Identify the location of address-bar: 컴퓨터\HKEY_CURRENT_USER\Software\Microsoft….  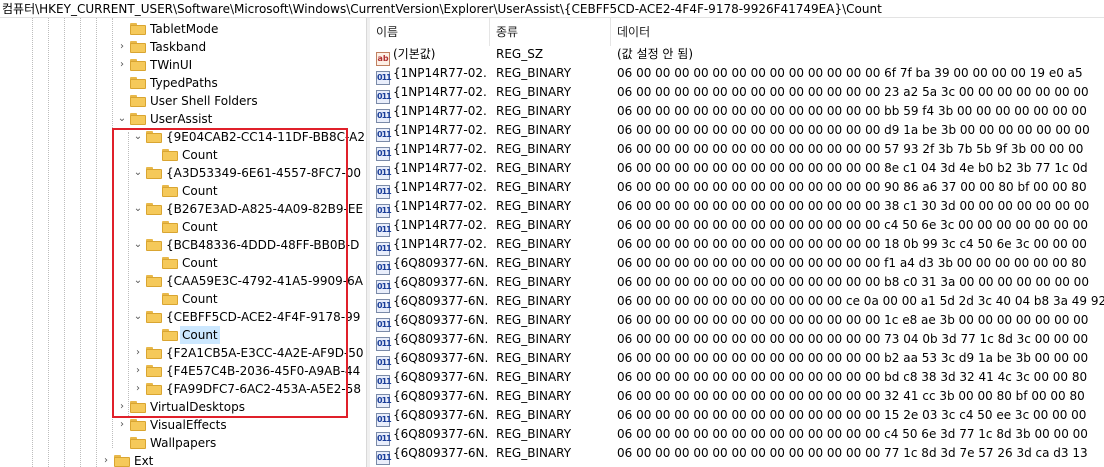
(552, 9).